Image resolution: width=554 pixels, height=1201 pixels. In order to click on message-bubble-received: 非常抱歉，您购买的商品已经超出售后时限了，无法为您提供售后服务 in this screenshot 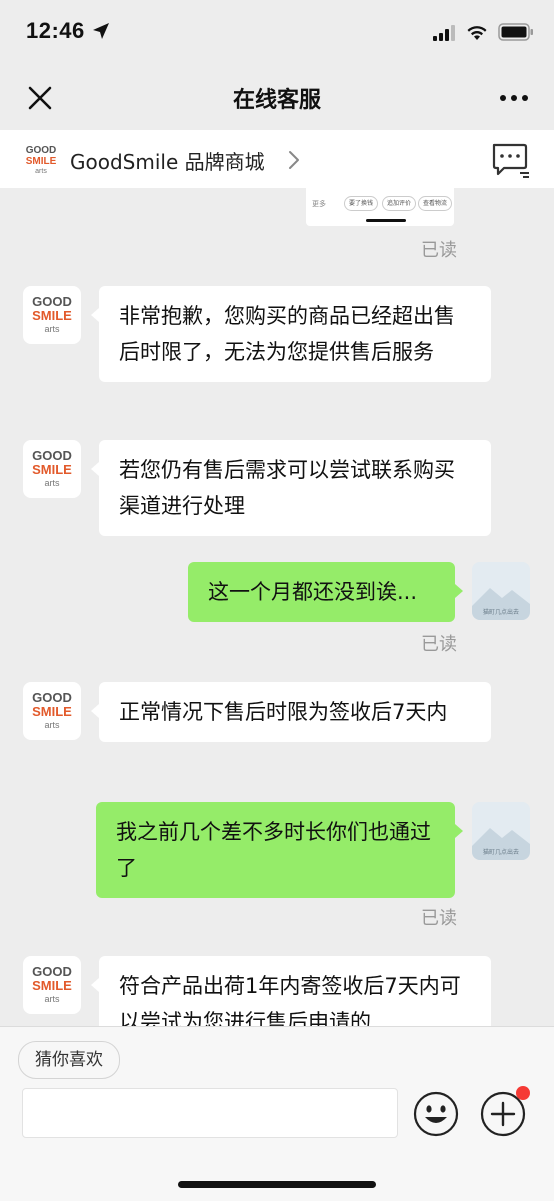, I will do `click(291, 334)`.